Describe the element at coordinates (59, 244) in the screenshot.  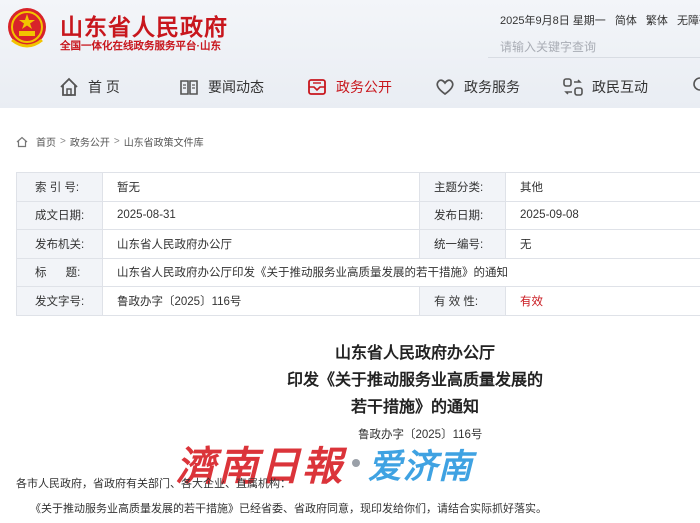
I see `issuer-label: 发布机关:` at that location.